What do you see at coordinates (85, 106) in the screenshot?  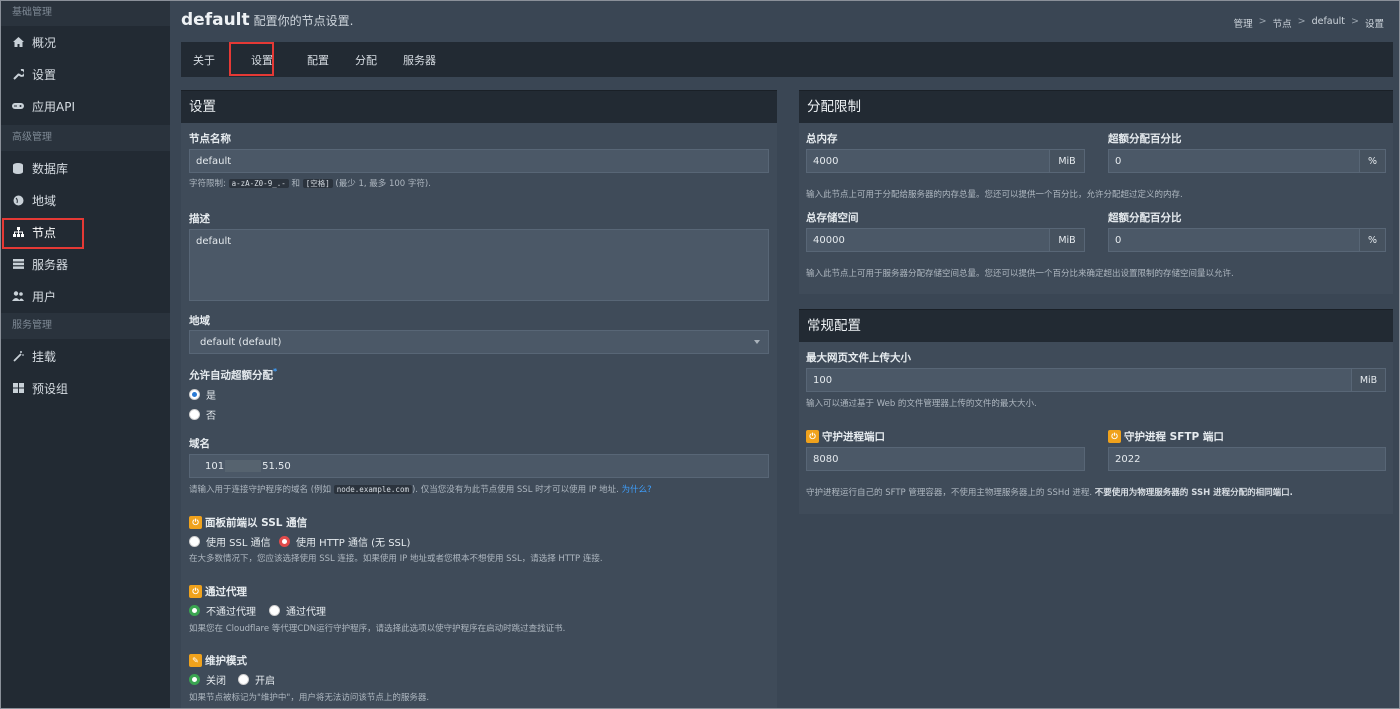 I see `sidebar-item-api: 应用API` at bounding box center [85, 106].